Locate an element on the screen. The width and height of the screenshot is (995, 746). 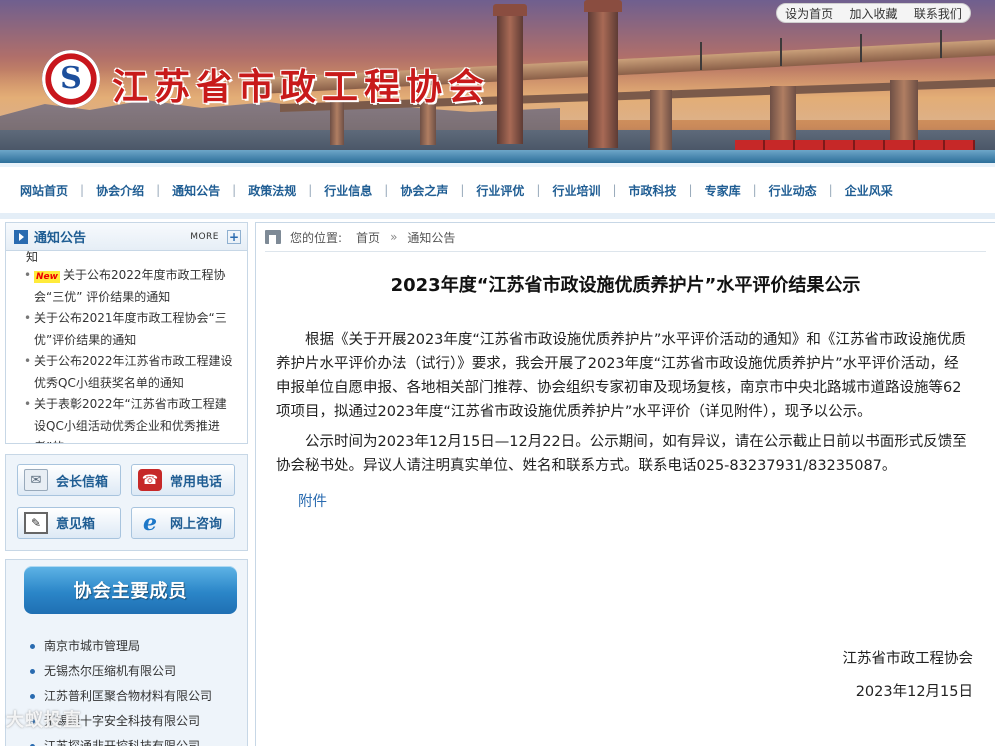
nav-item-home: 网站首页 | is located at coordinates (52, 190).